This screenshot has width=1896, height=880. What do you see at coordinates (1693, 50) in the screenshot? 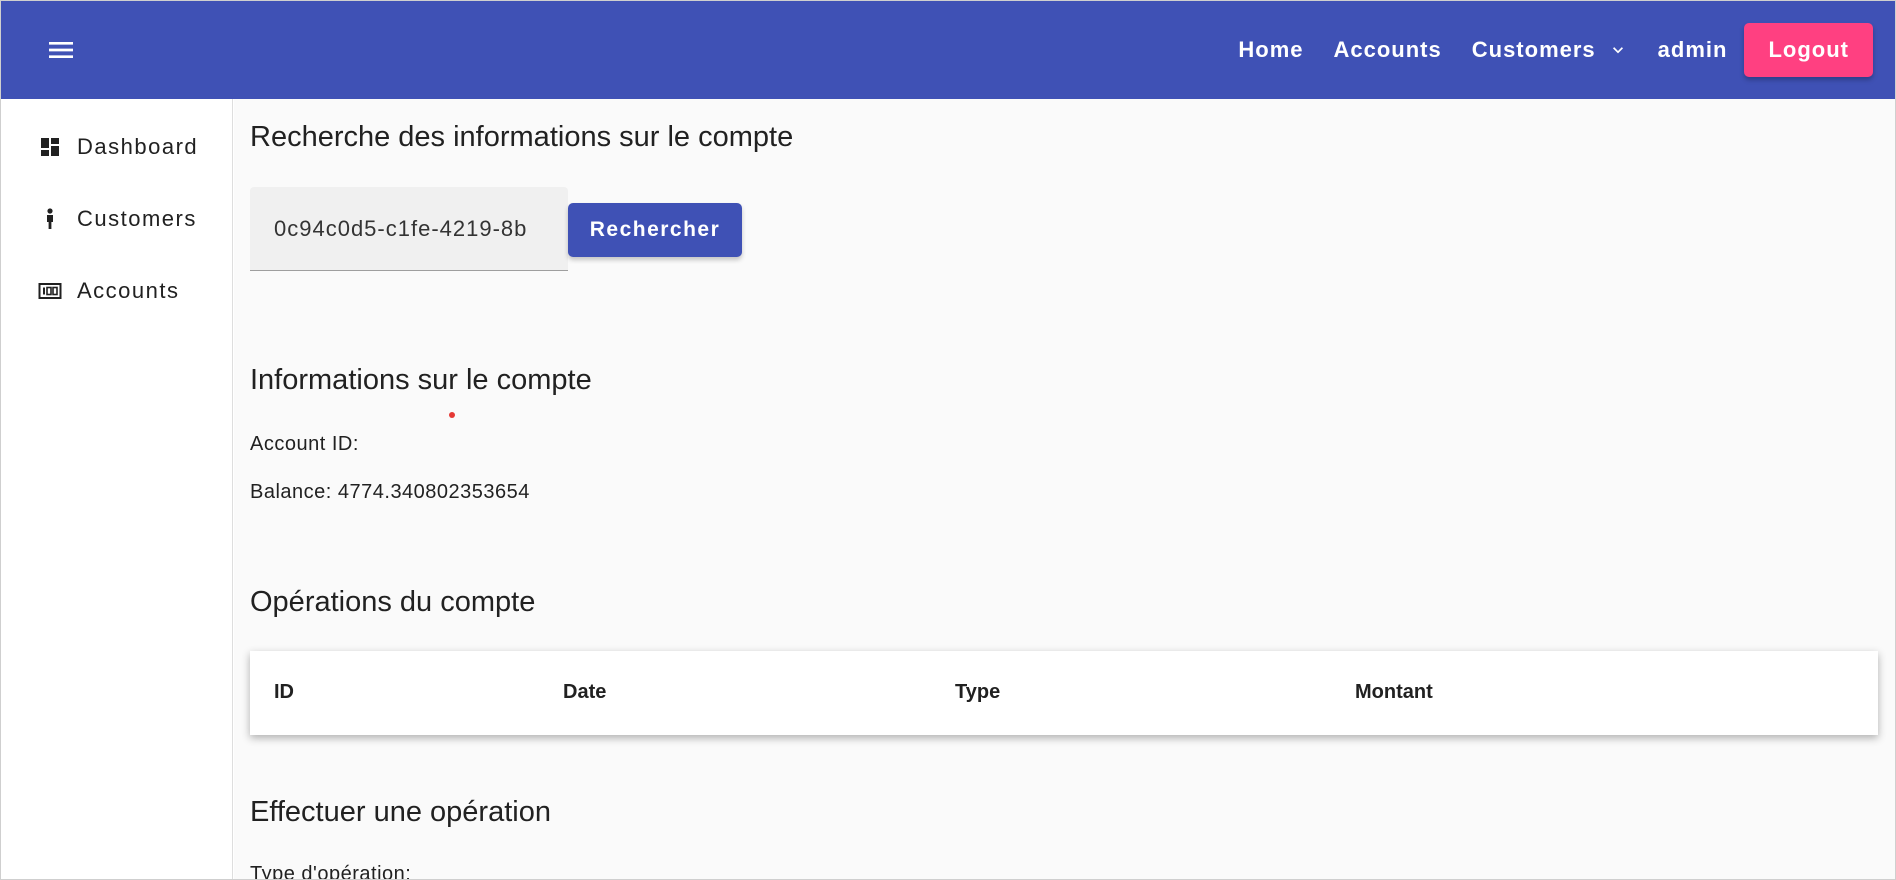
I see `nav-user: admin` at bounding box center [1693, 50].